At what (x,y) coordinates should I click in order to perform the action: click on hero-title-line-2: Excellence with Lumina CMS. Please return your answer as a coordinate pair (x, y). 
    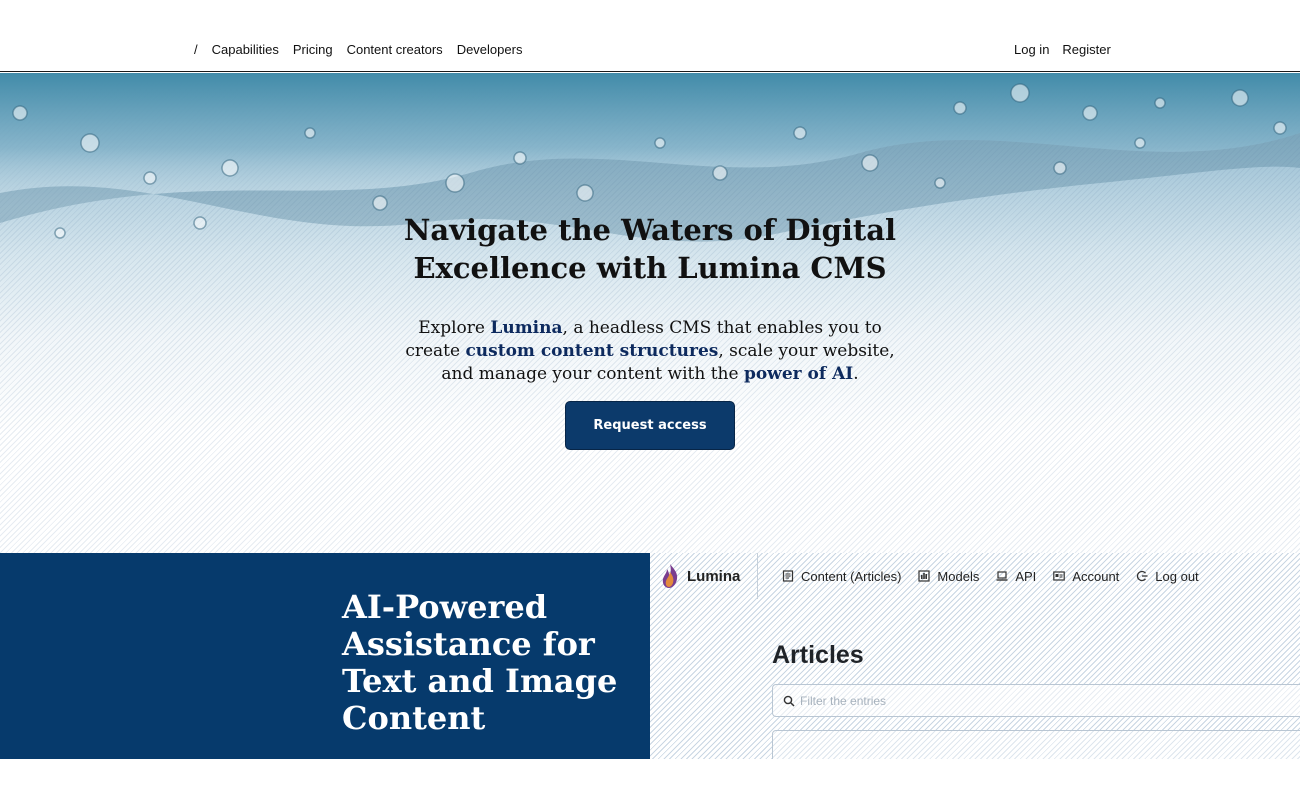
    Looking at the image, I should click on (650, 268).